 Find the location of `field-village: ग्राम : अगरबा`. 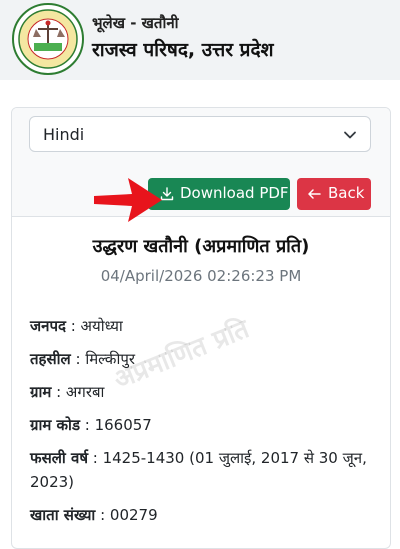

field-village: ग्राम : अगरबा is located at coordinates (67, 392).